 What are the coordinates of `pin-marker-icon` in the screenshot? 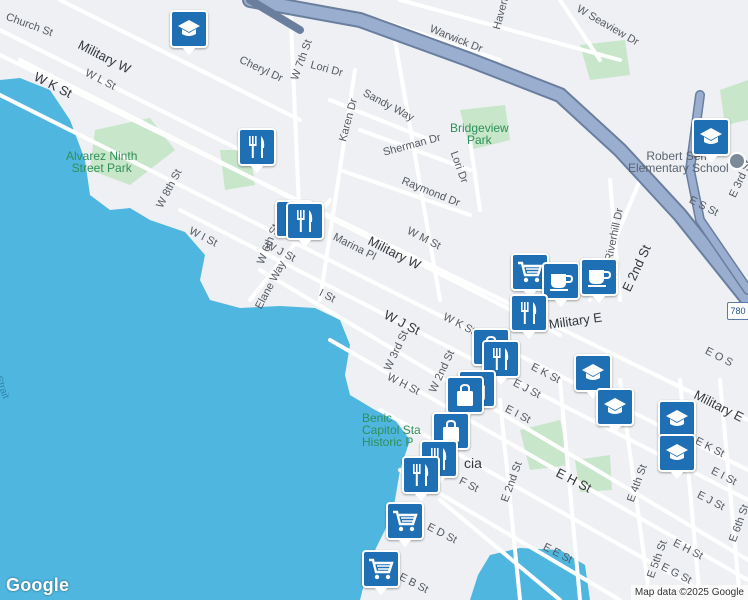 It's located at (737, 161).